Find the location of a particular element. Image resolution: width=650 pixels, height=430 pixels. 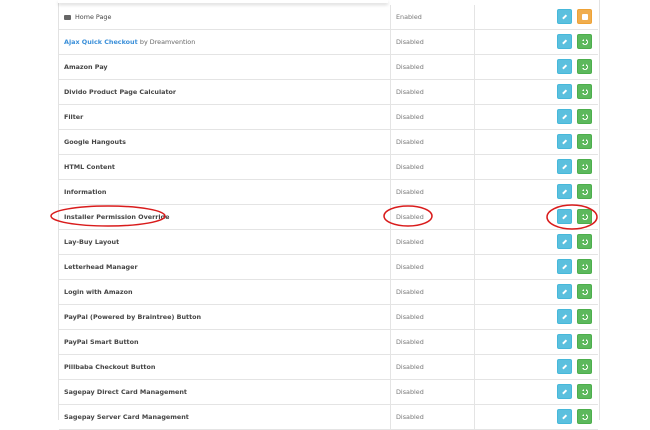

annotation-circle-status is located at coordinates (408, 216).